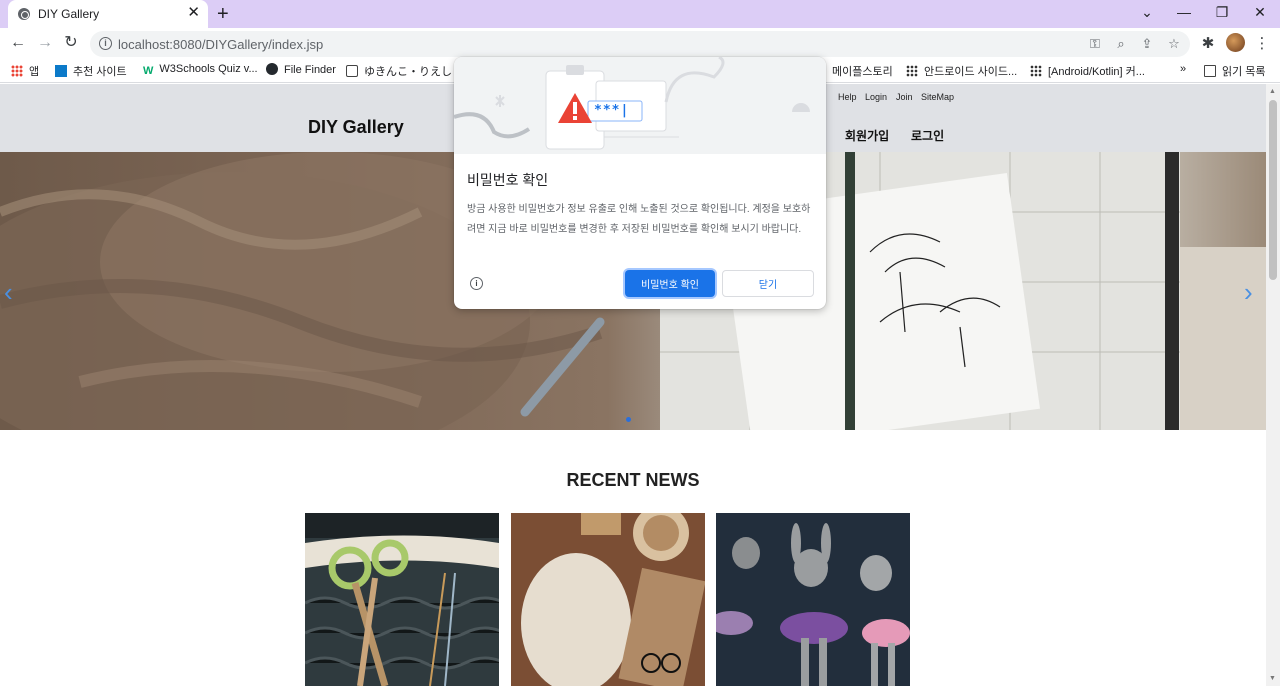 The image size is (1280, 686). What do you see at coordinates (1262, 43) in the screenshot?
I see `menu-icon: ⋮` at bounding box center [1262, 43].